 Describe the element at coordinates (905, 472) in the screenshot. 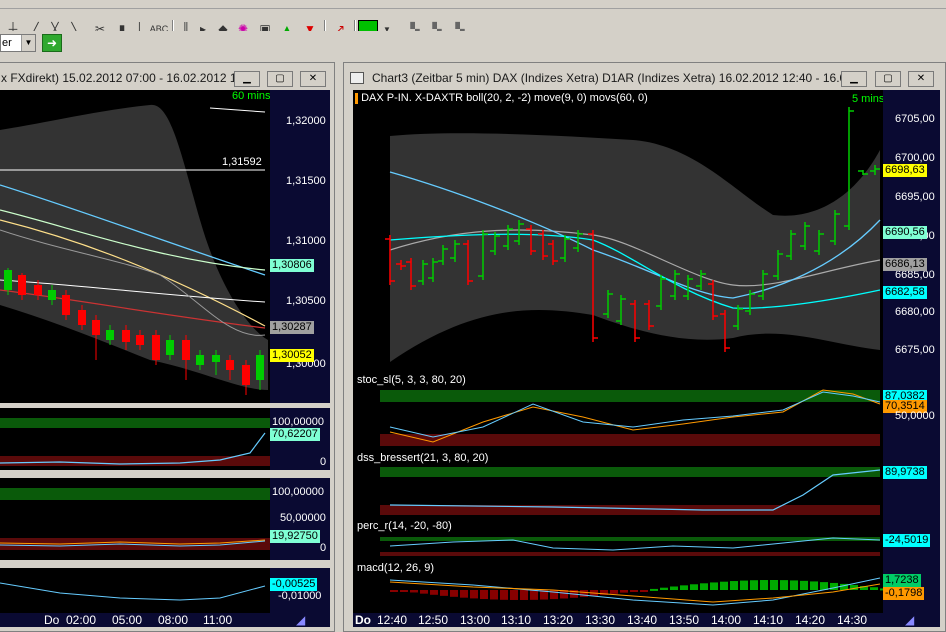

I see `ind-tag: 89,9738` at that location.